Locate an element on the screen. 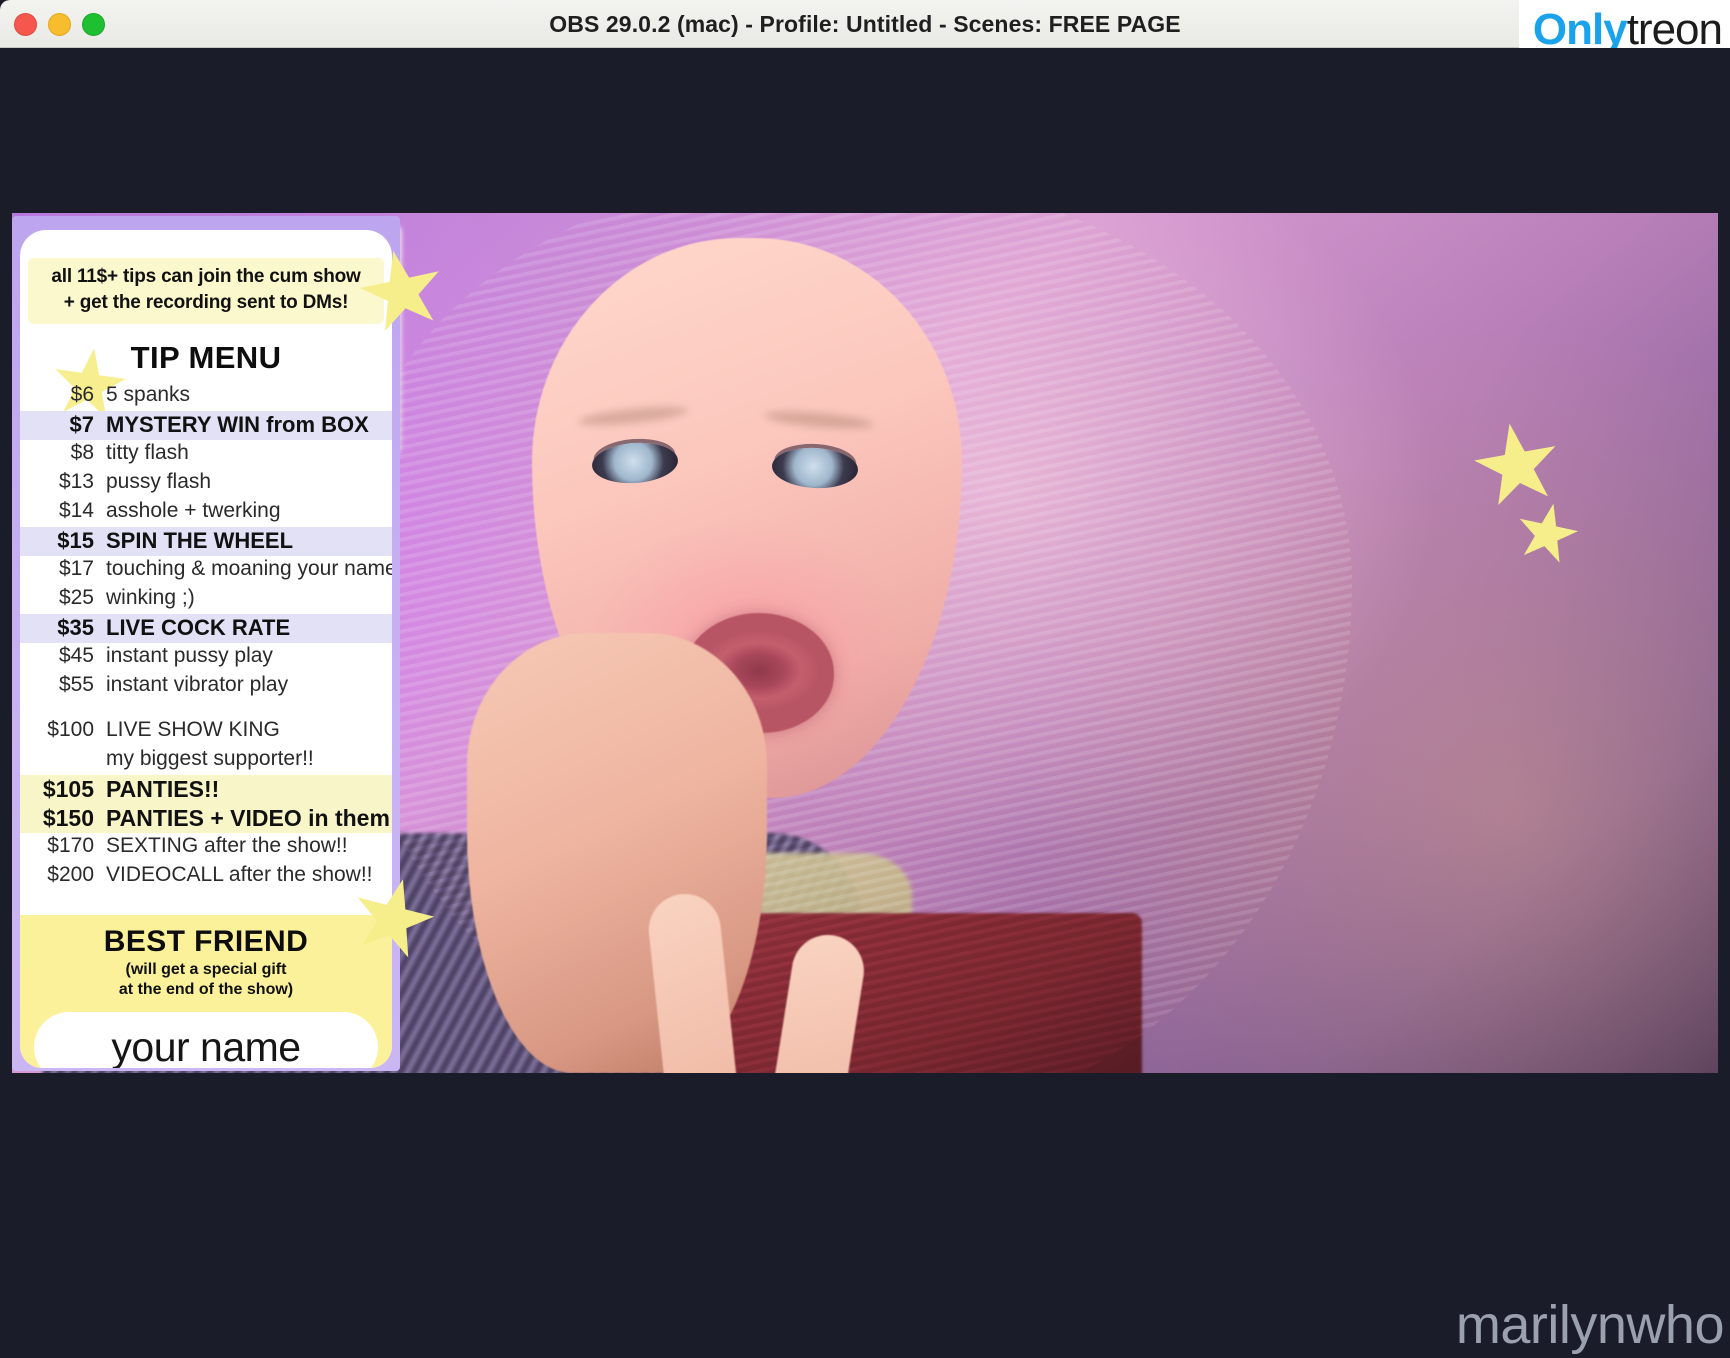 The height and width of the screenshot is (1358, 1730). tip-row: $150 PANTIES + VIDEO in them! is located at coordinates (206, 818).